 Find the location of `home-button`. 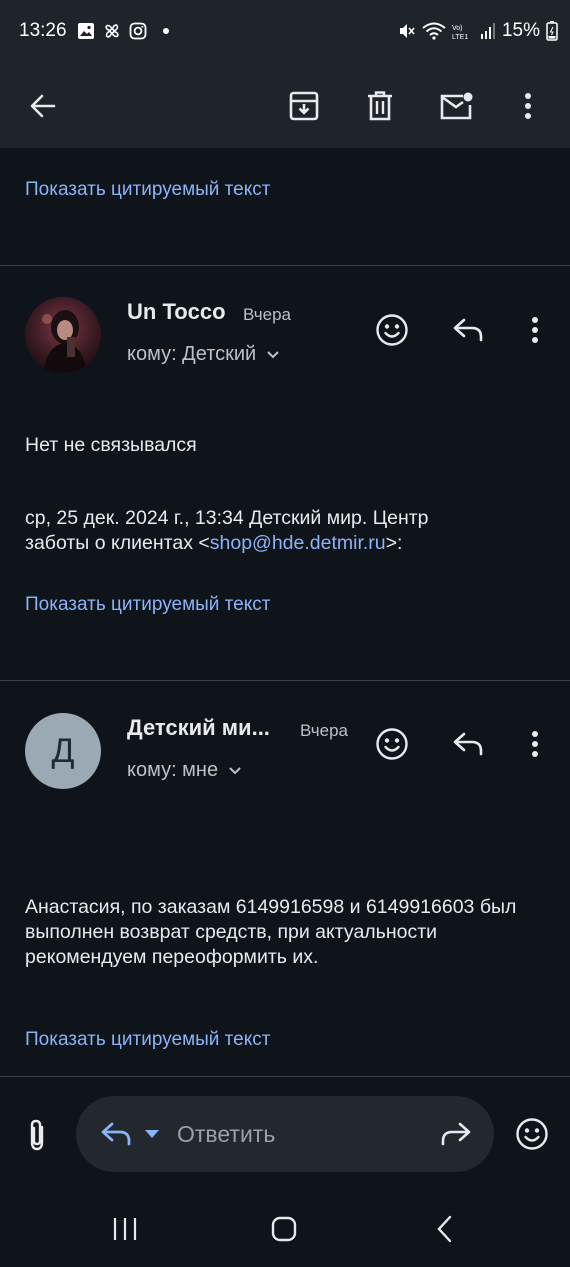

home-button is located at coordinates (284, 1229).